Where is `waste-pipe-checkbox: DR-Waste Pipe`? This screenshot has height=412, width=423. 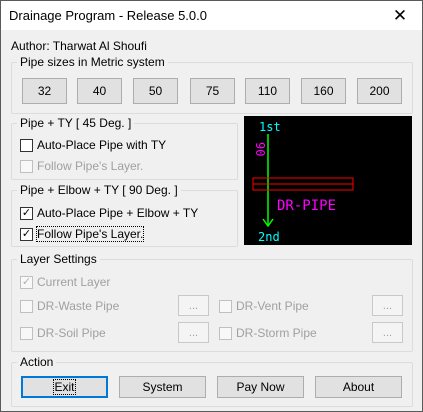
waste-pipe-checkbox: DR-Waste Pipe is located at coordinates (69, 306).